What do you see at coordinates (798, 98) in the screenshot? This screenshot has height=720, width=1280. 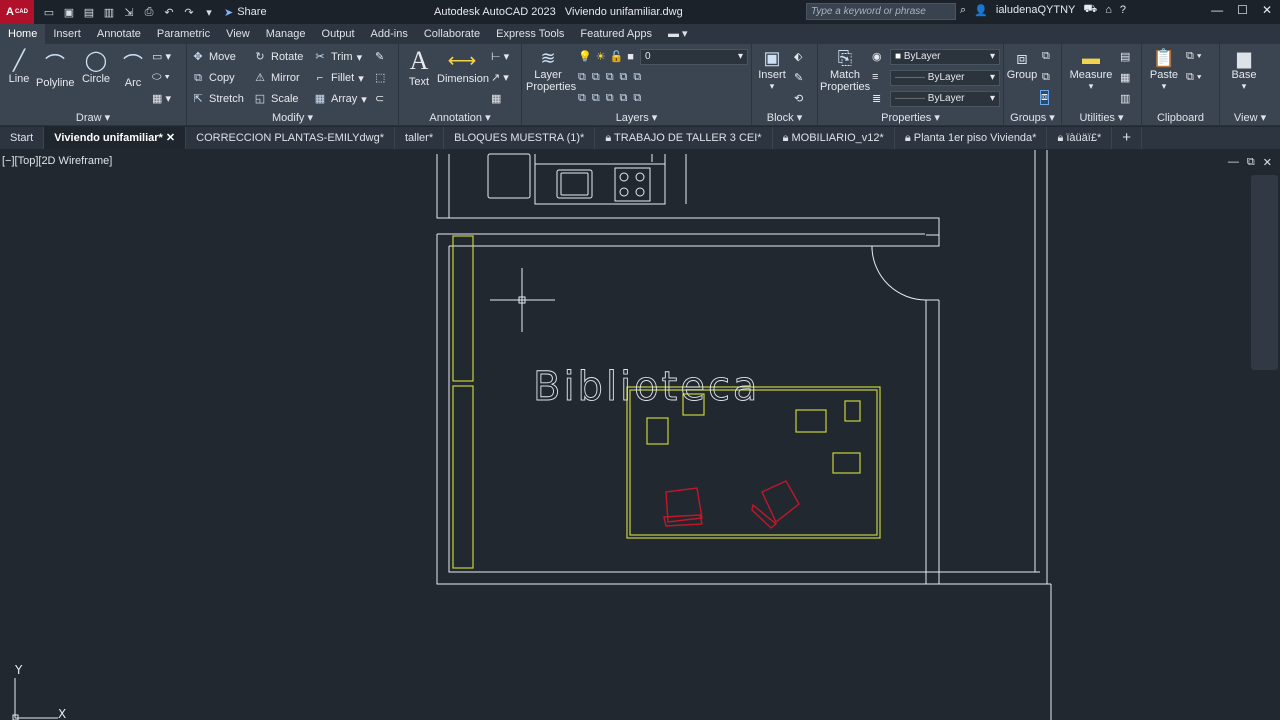 I see `block-attribute-icon: ⟲` at bounding box center [798, 98].